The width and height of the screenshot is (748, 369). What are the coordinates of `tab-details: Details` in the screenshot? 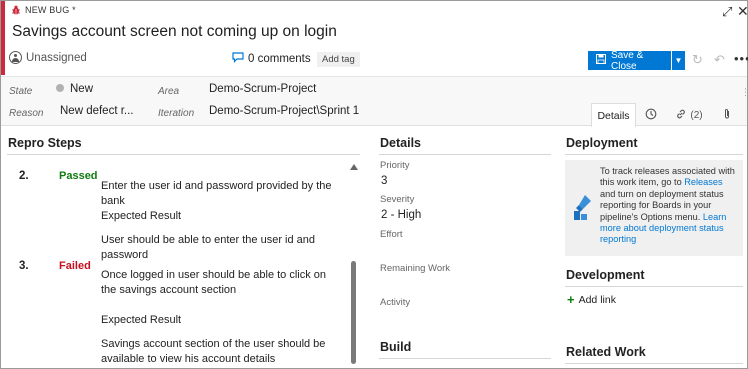 It's located at (613, 115).